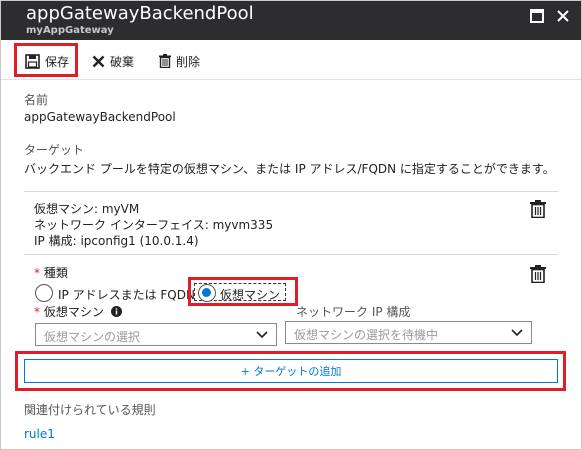  What do you see at coordinates (154, 225) in the screenshot?
I see `existing-target-nic: ネットワーク インターフェイス: myvm335` at bounding box center [154, 225].